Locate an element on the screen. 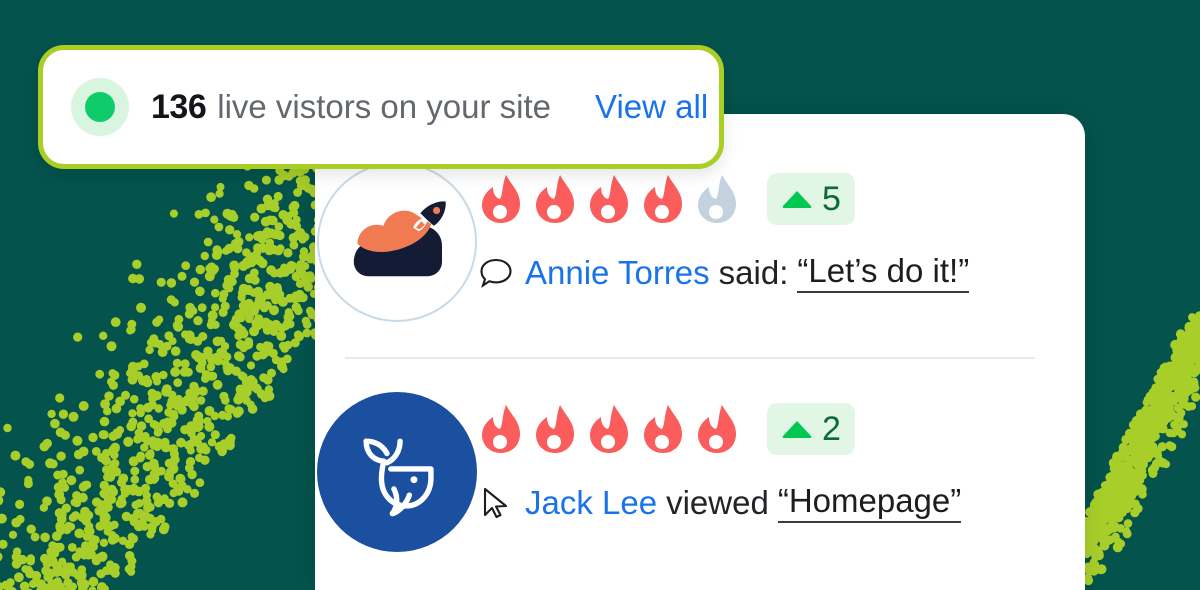 The image size is (1200, 590). row-divider is located at coordinates (690, 358).